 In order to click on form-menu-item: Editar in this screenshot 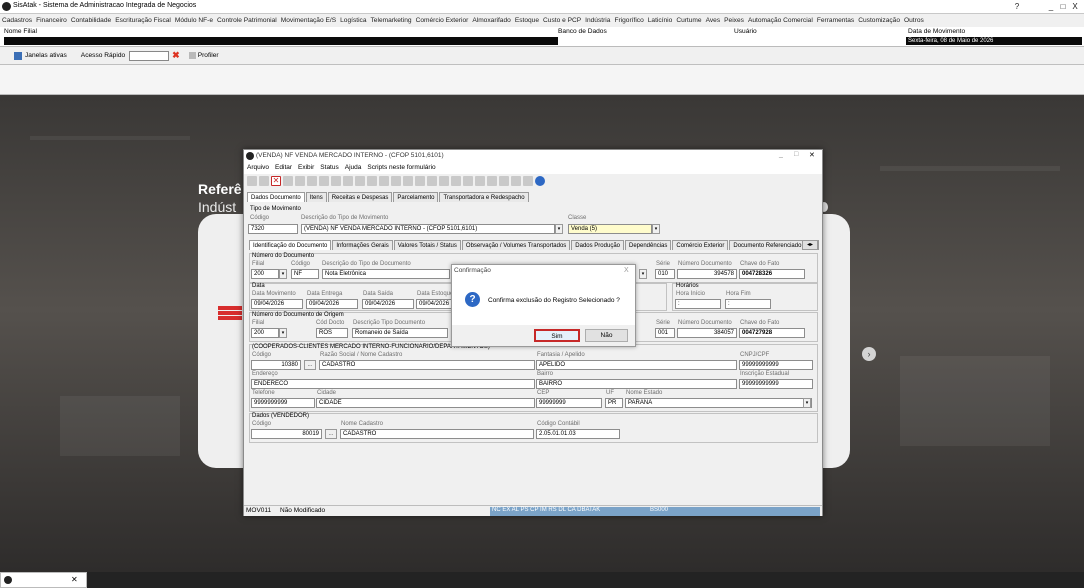, I will do `click(283, 167)`.